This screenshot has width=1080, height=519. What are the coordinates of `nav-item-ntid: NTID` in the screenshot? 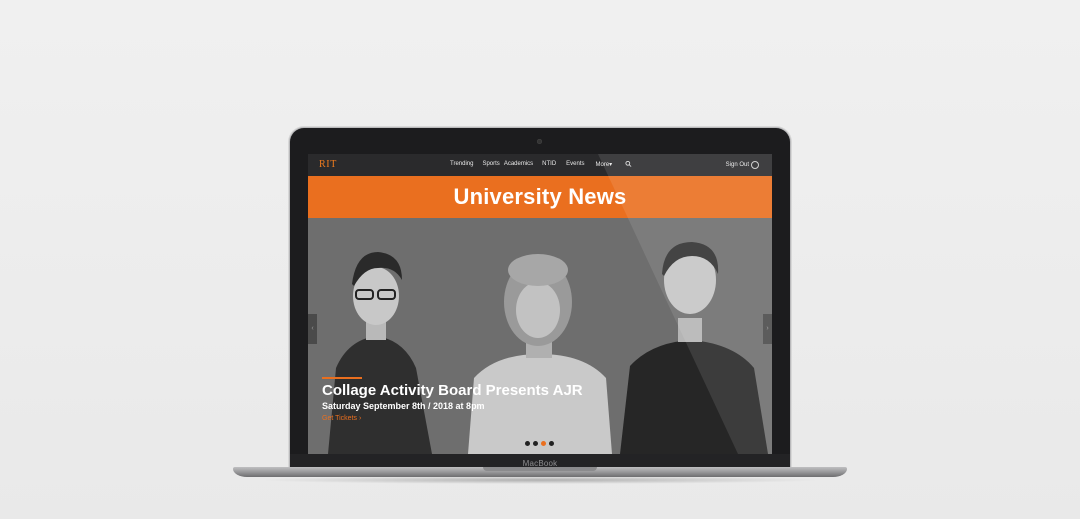 It's located at (549, 164).